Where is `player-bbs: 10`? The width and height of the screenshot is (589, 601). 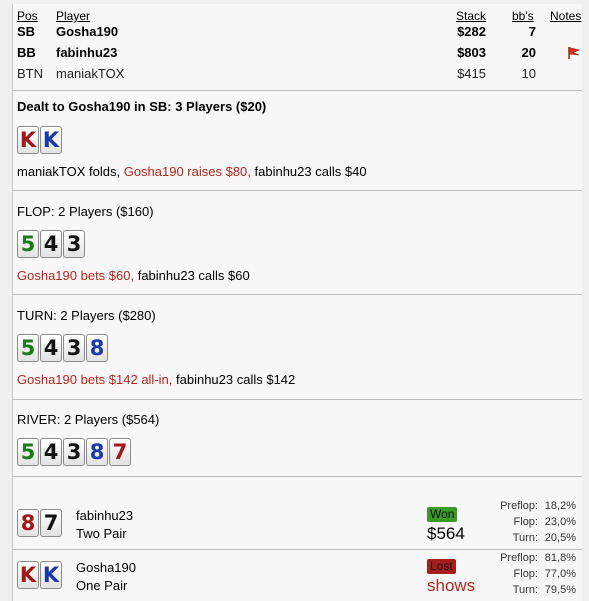 player-bbs: 10 is located at coordinates (528, 73).